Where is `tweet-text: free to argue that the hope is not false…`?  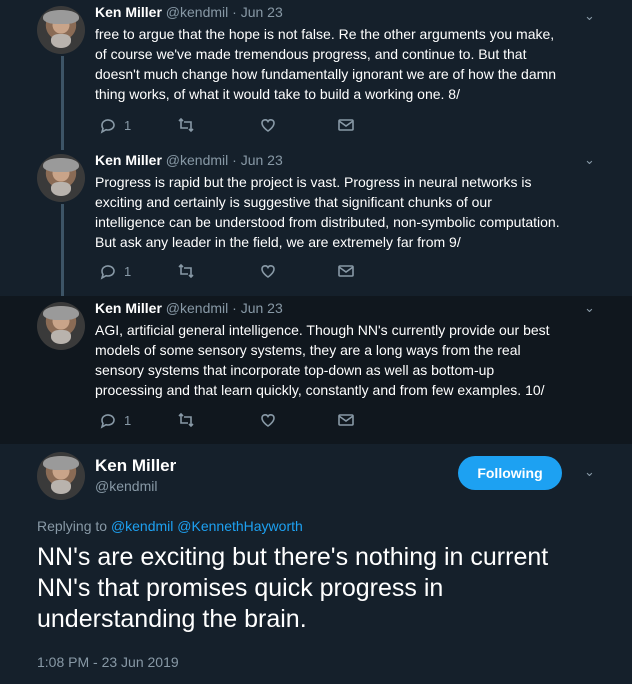 tweet-text: free to argue that the hope is not false… is located at coordinates (326, 64).